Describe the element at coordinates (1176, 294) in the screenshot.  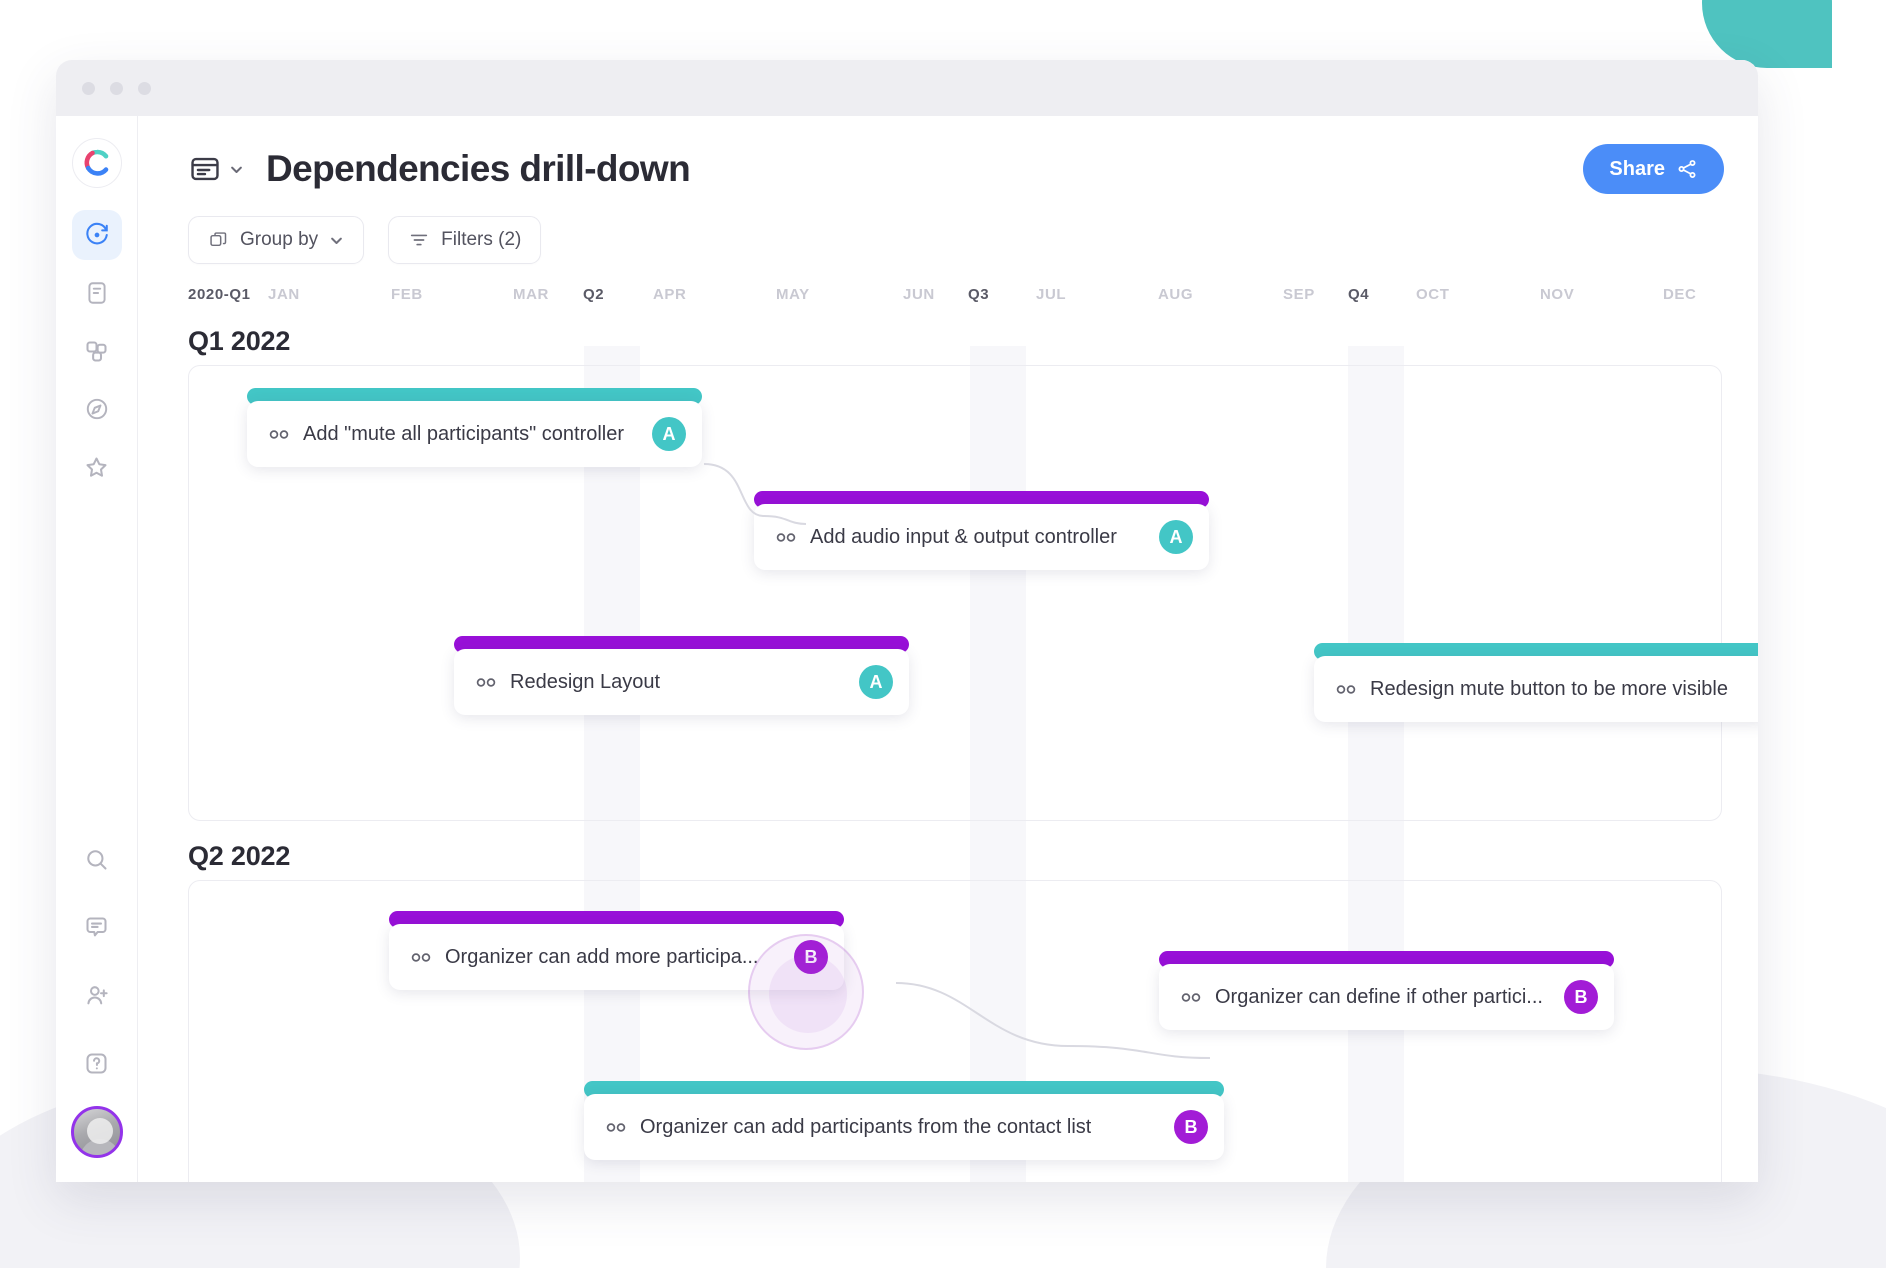
I see `timeline-tick: AUG` at that location.